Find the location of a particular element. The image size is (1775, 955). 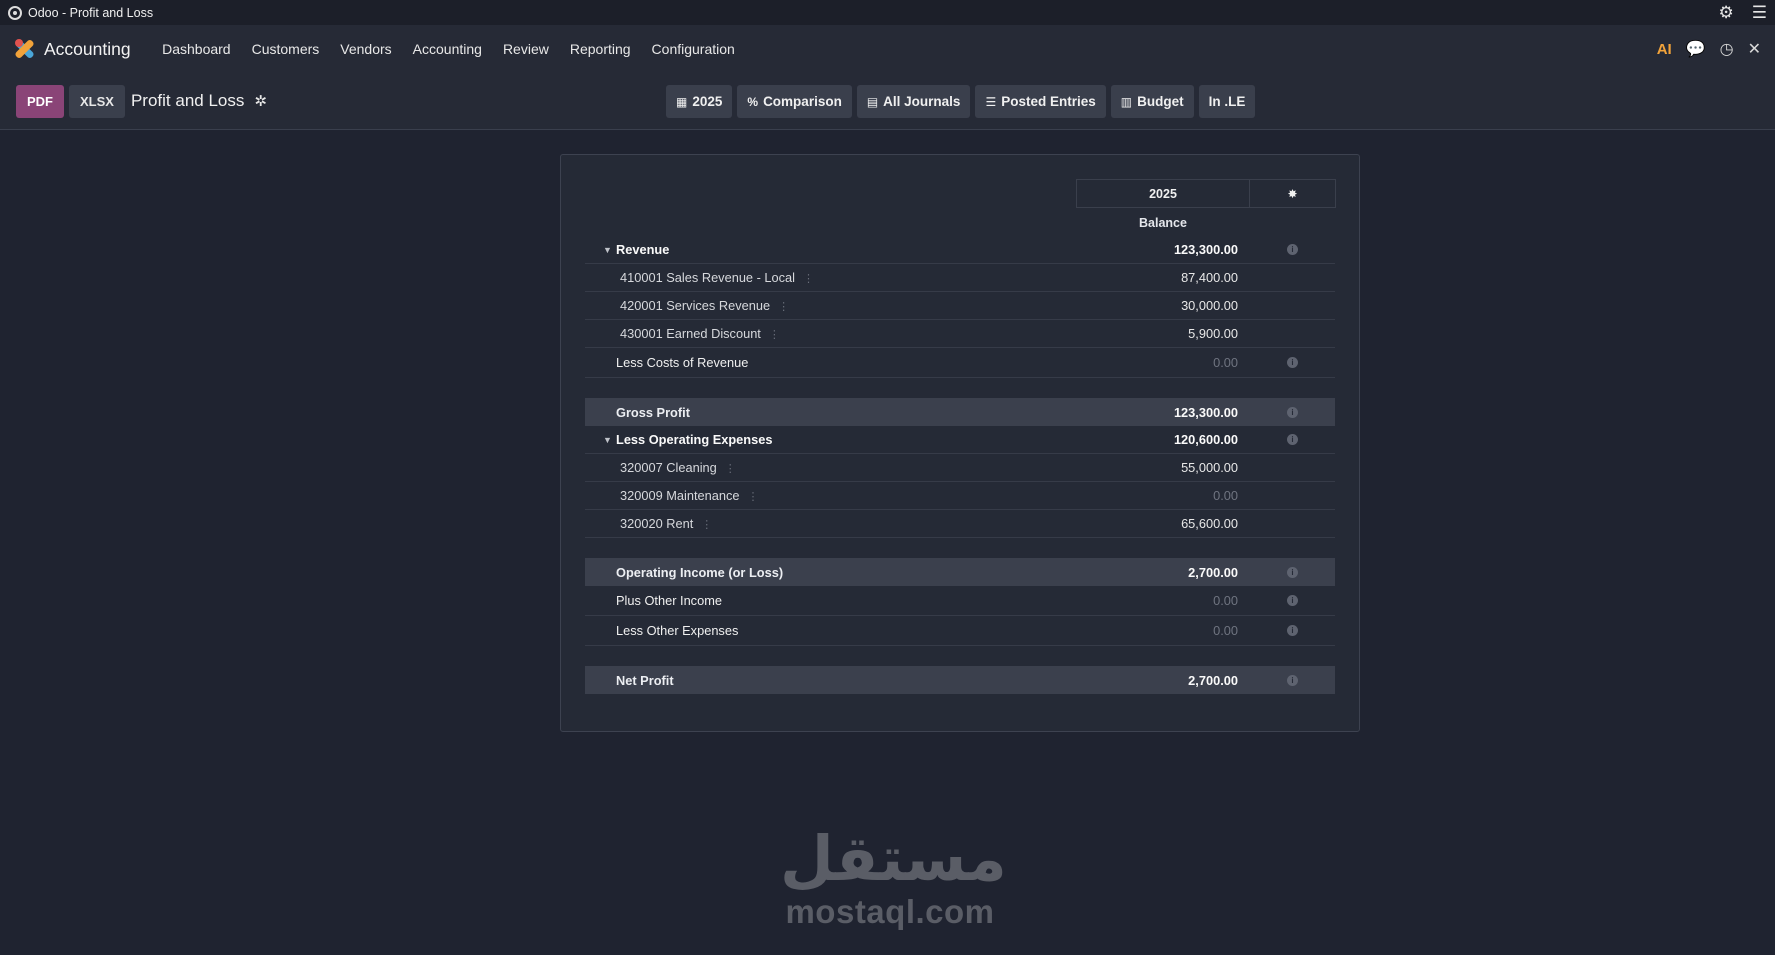

watermark-url: mostaql.com is located at coordinates (890, 911).